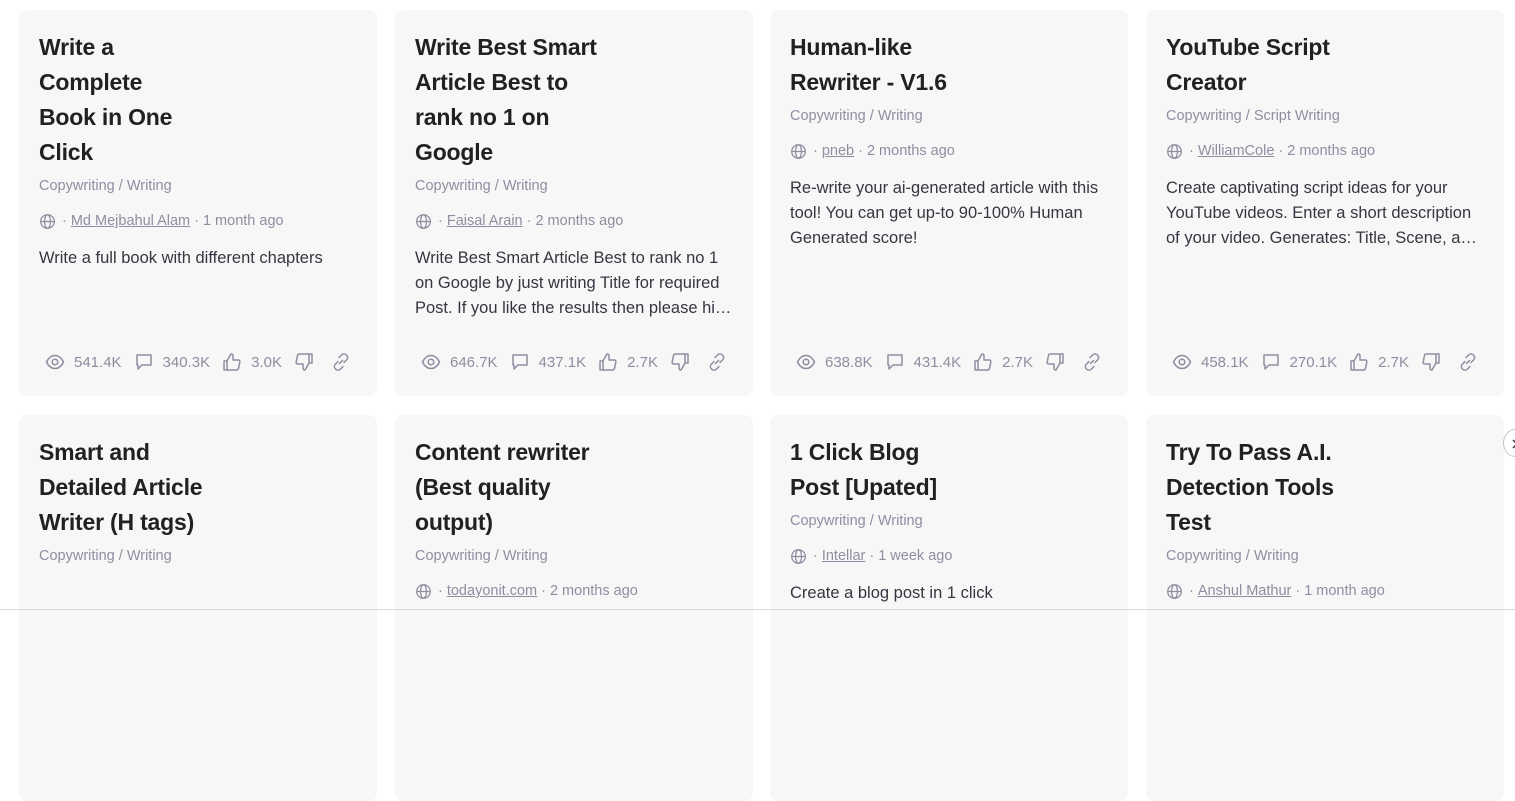 The height and width of the screenshot is (801, 1515). Describe the element at coordinates (474, 362) in the screenshot. I see `views-count: 646.7K` at that location.